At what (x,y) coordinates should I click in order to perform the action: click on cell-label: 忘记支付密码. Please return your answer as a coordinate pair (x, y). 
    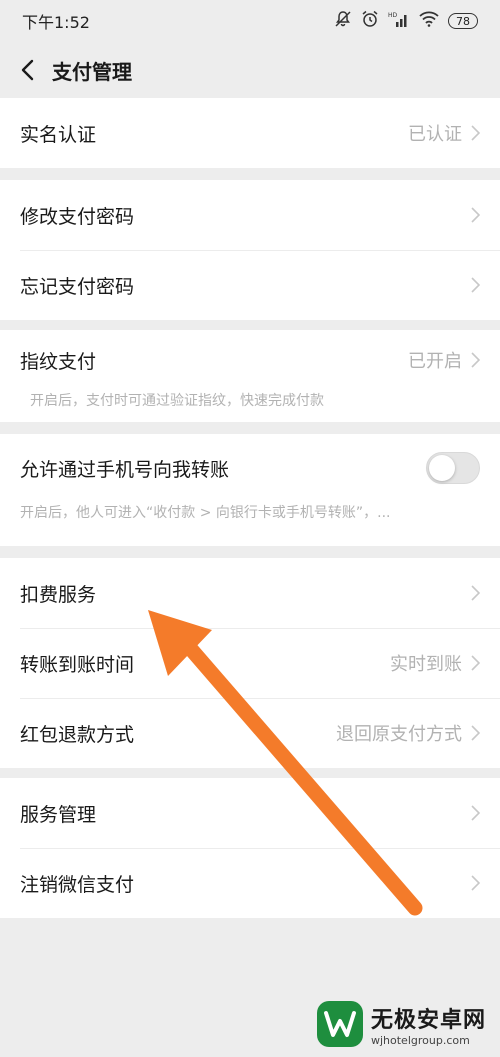
    Looking at the image, I should click on (77, 286).